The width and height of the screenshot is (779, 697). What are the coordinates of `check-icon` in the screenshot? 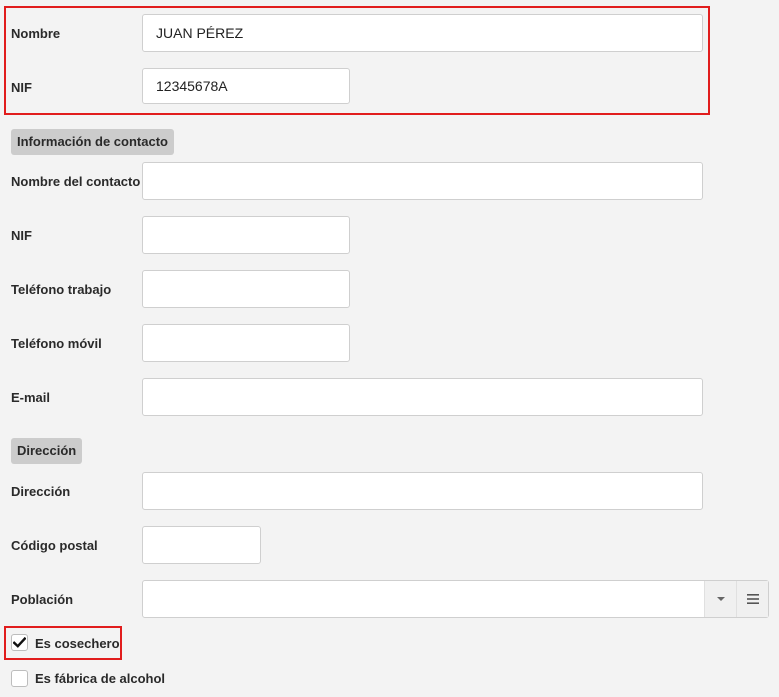 It's located at (19, 642).